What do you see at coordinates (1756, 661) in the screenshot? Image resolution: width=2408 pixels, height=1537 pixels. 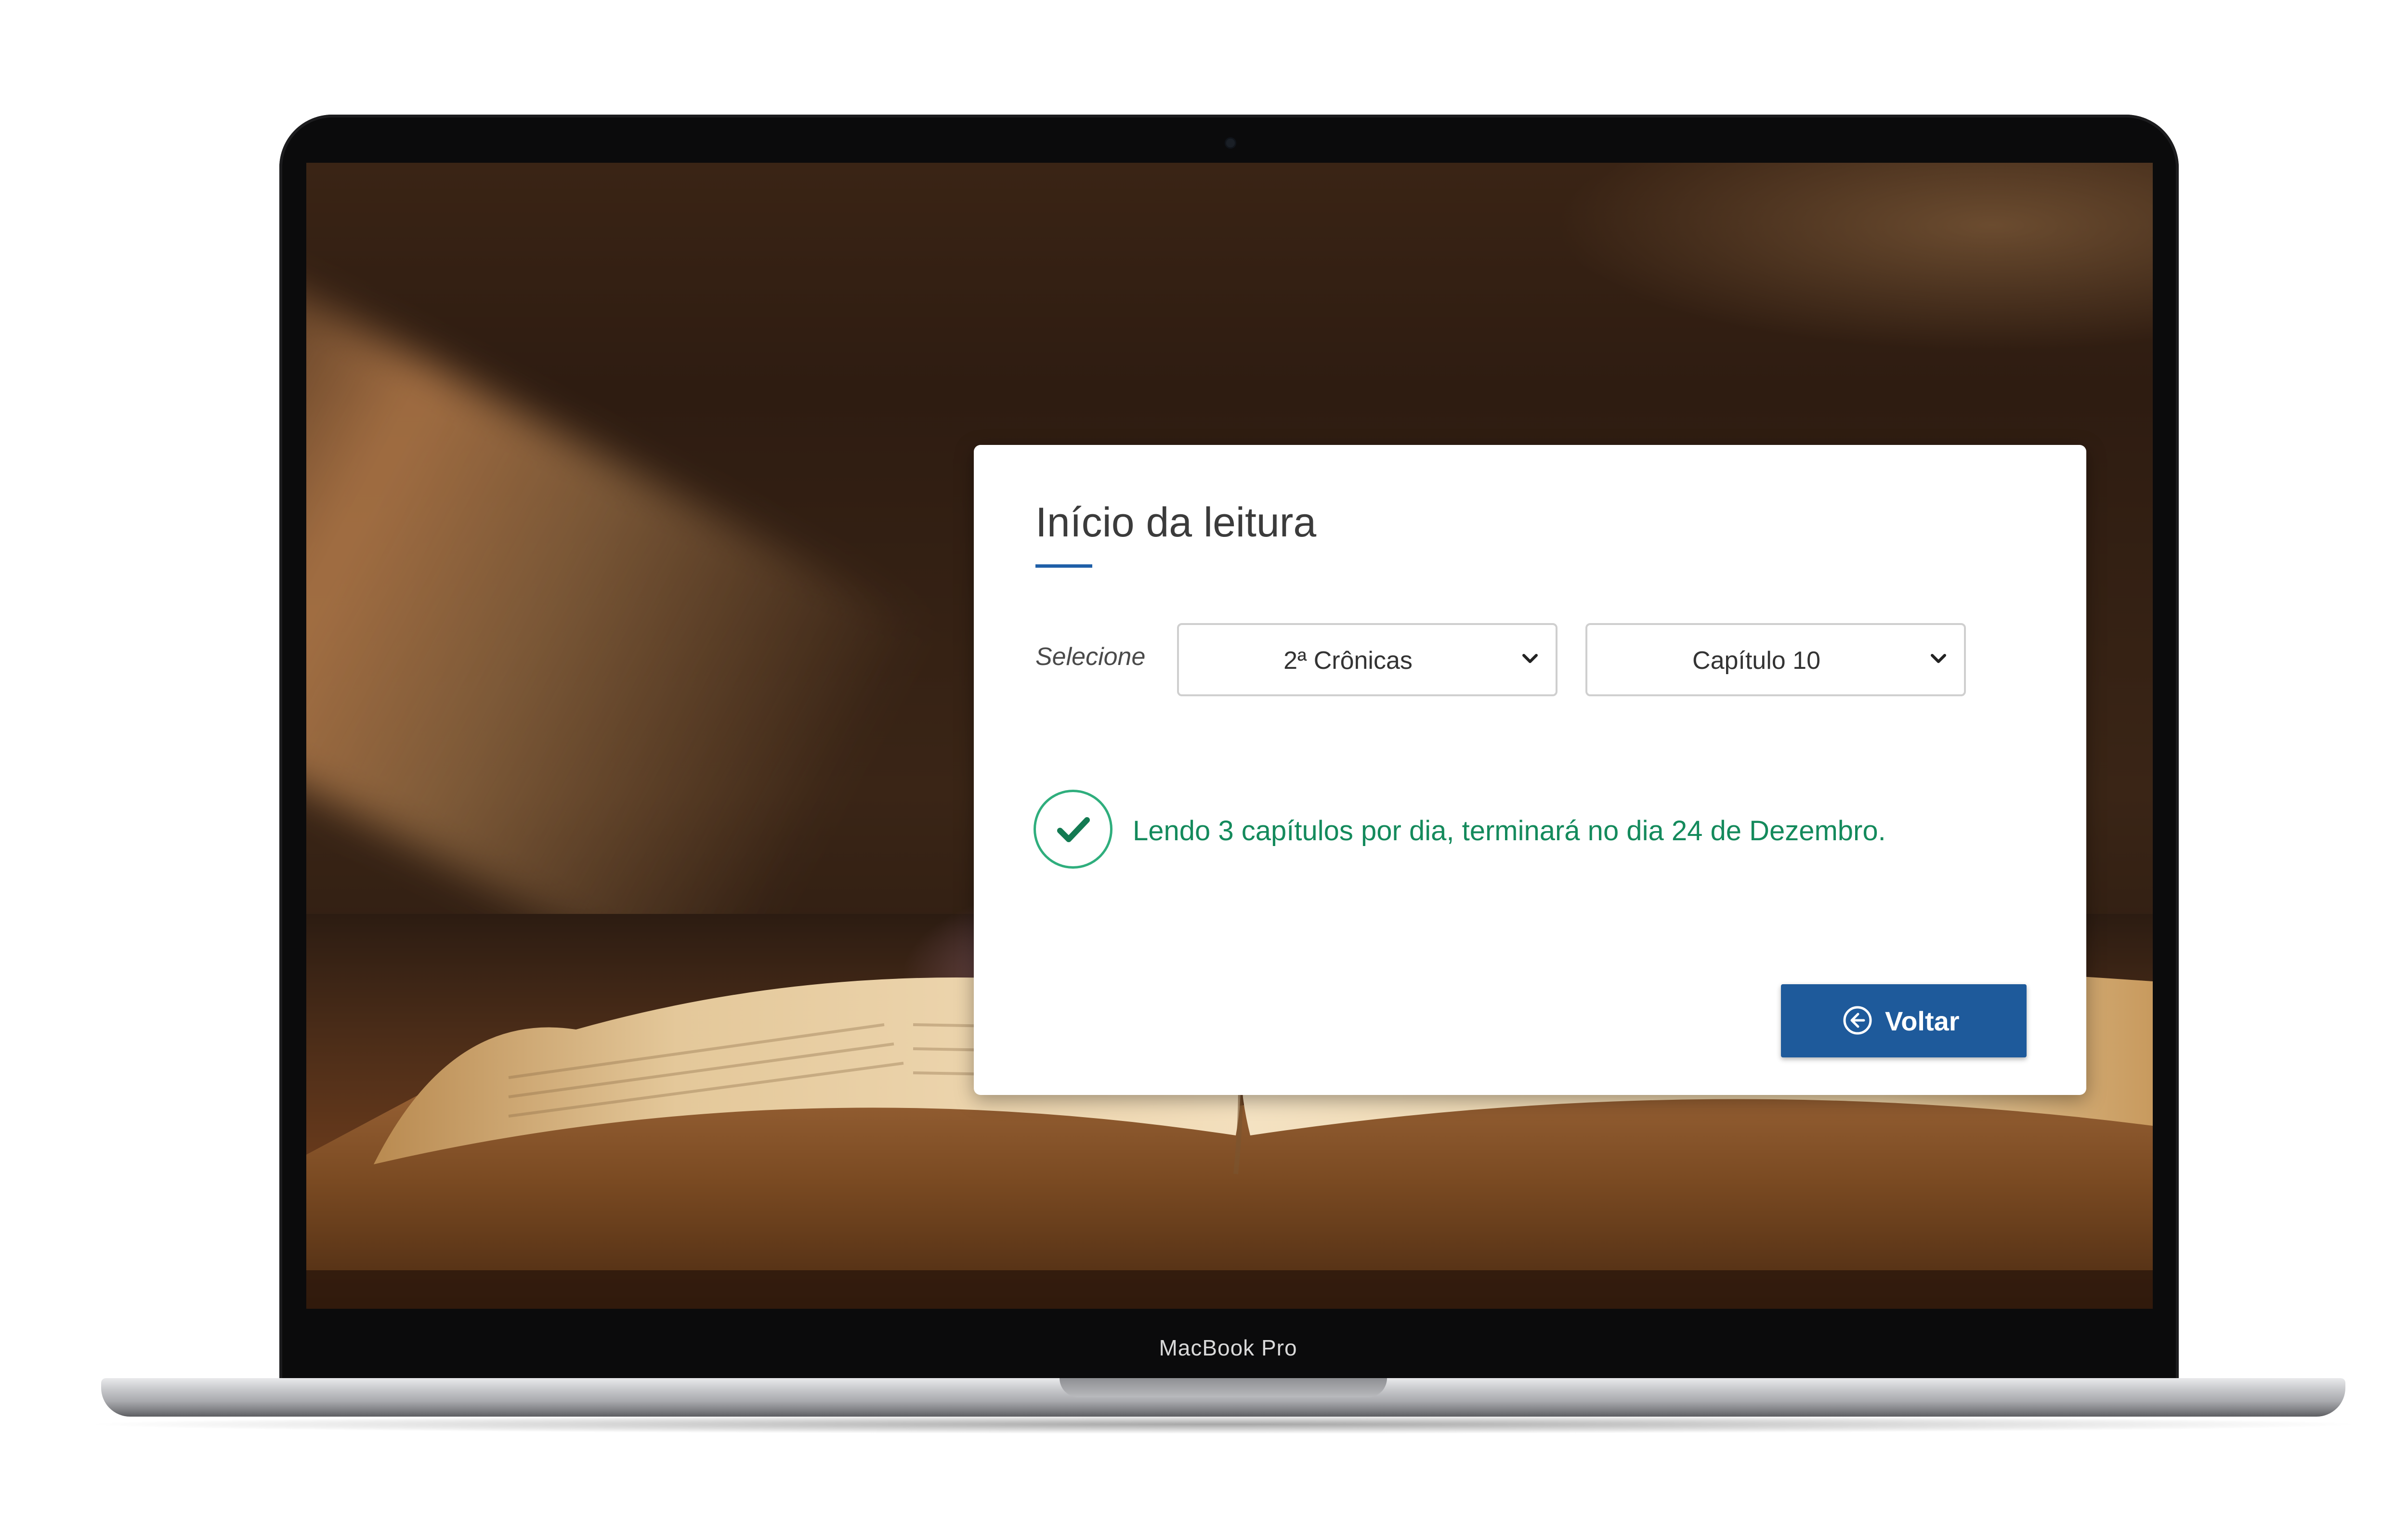 I see `chapter-select-value: Capítulo 10` at bounding box center [1756, 661].